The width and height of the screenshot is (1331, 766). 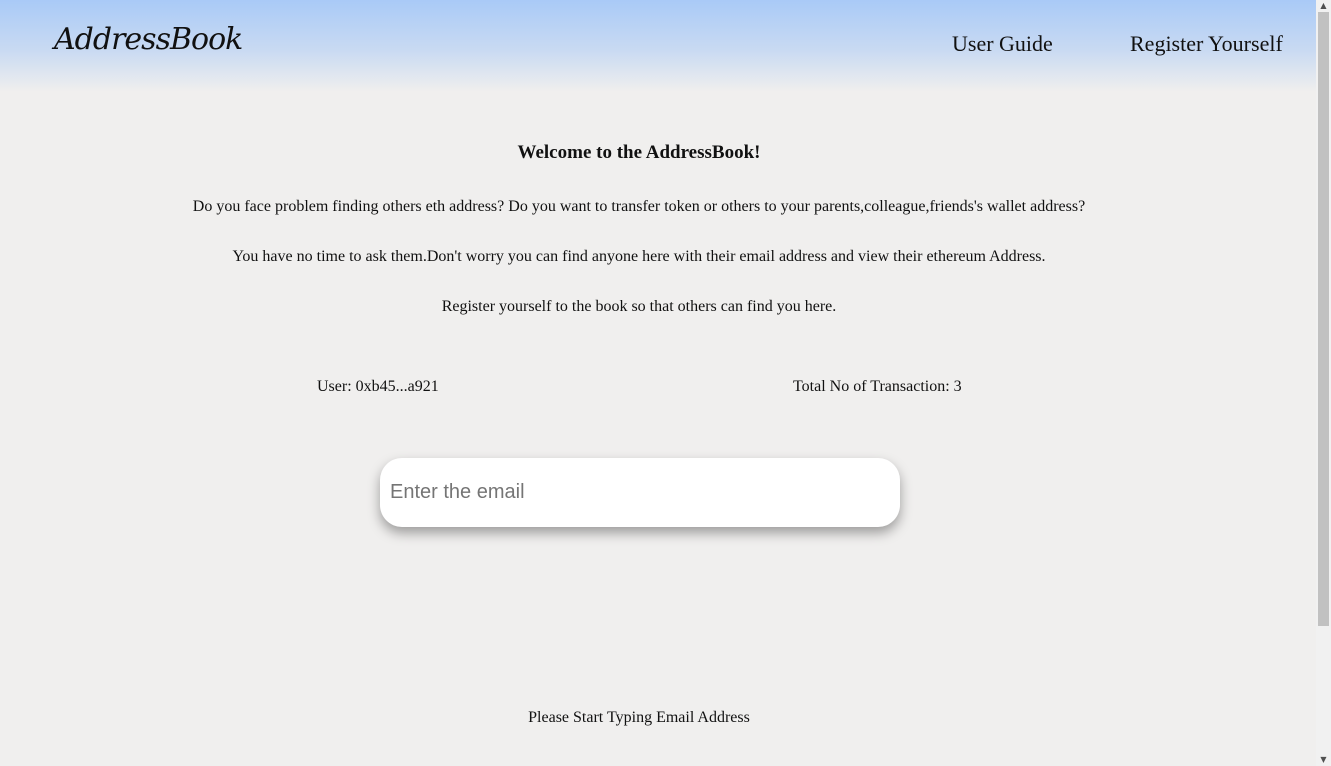 I want to click on nav-register-link: Register Yourself, so click(x=1206, y=44).